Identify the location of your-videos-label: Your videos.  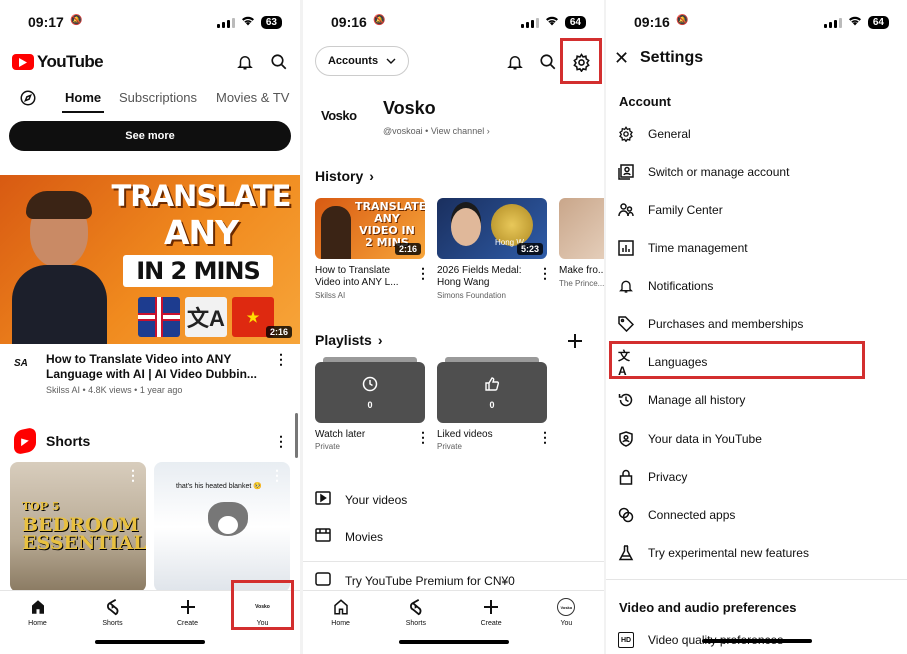
(376, 499).